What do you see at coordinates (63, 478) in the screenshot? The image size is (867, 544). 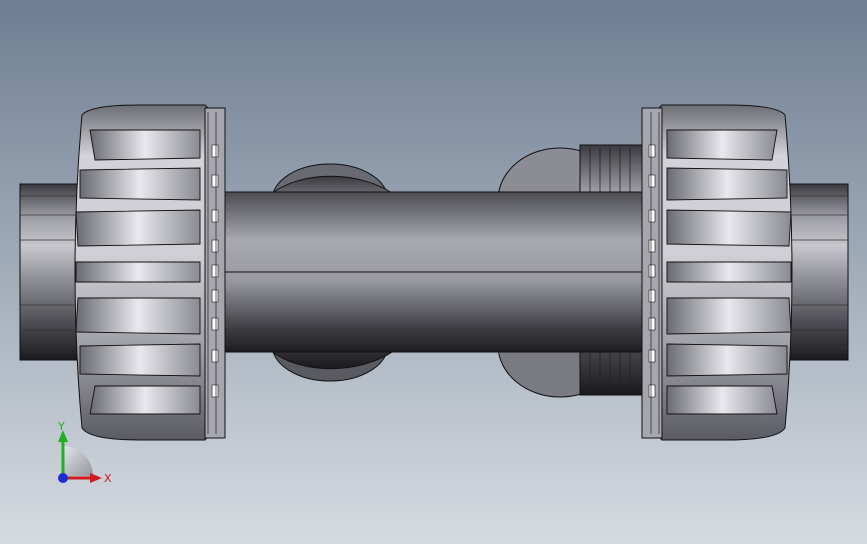 I see `z-axis-dot` at bounding box center [63, 478].